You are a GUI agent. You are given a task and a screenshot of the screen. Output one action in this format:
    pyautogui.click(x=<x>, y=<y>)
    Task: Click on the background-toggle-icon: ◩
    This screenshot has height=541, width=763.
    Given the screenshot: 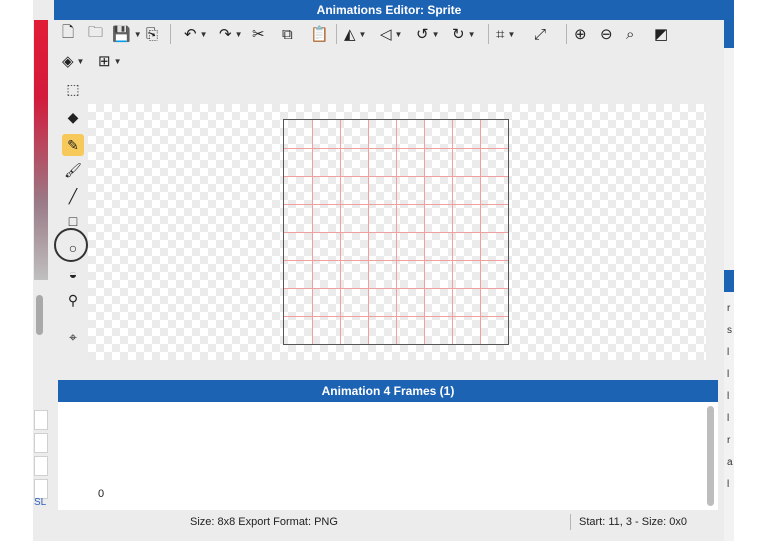 What is the action you would take?
    pyautogui.click(x=661, y=34)
    